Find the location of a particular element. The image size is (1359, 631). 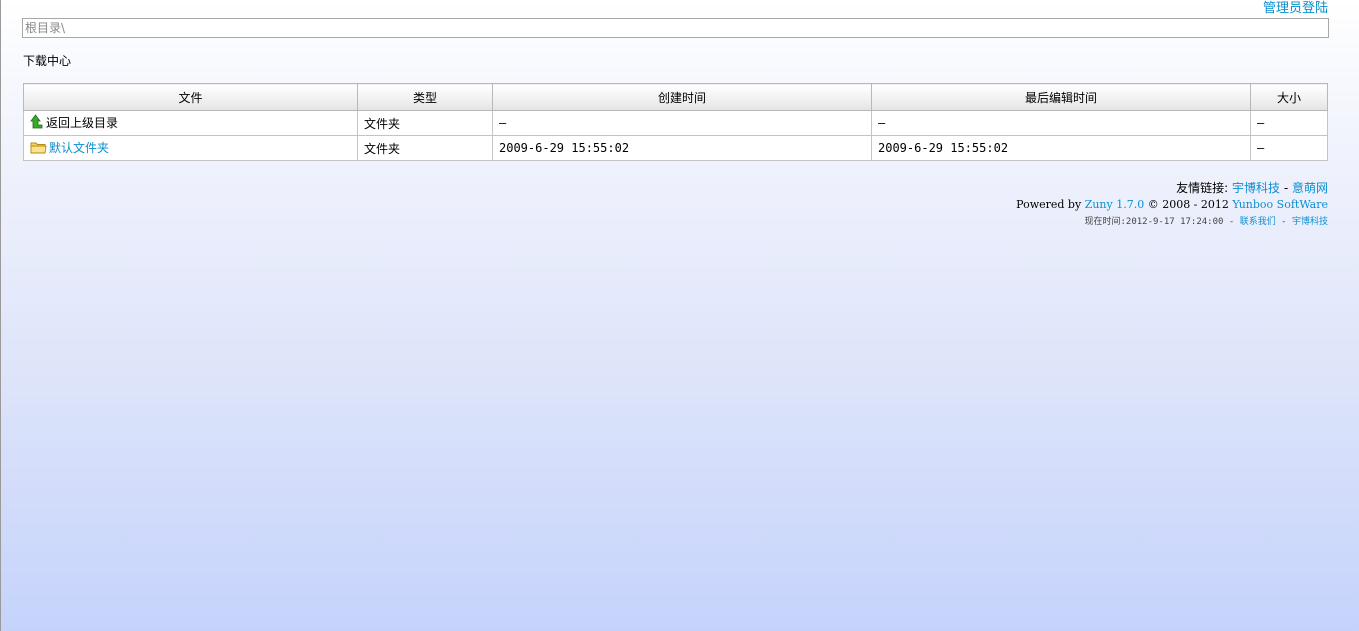

file-name-cell: 默认文件夹 is located at coordinates (190, 148).